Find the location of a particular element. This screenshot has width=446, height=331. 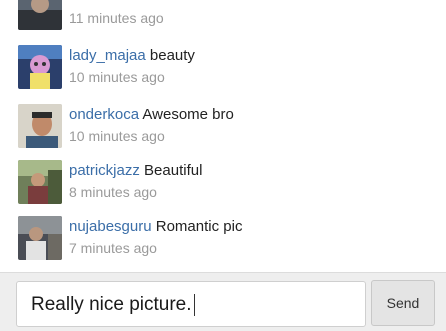

comment-input-value: Really nice picture. is located at coordinates (113, 305).